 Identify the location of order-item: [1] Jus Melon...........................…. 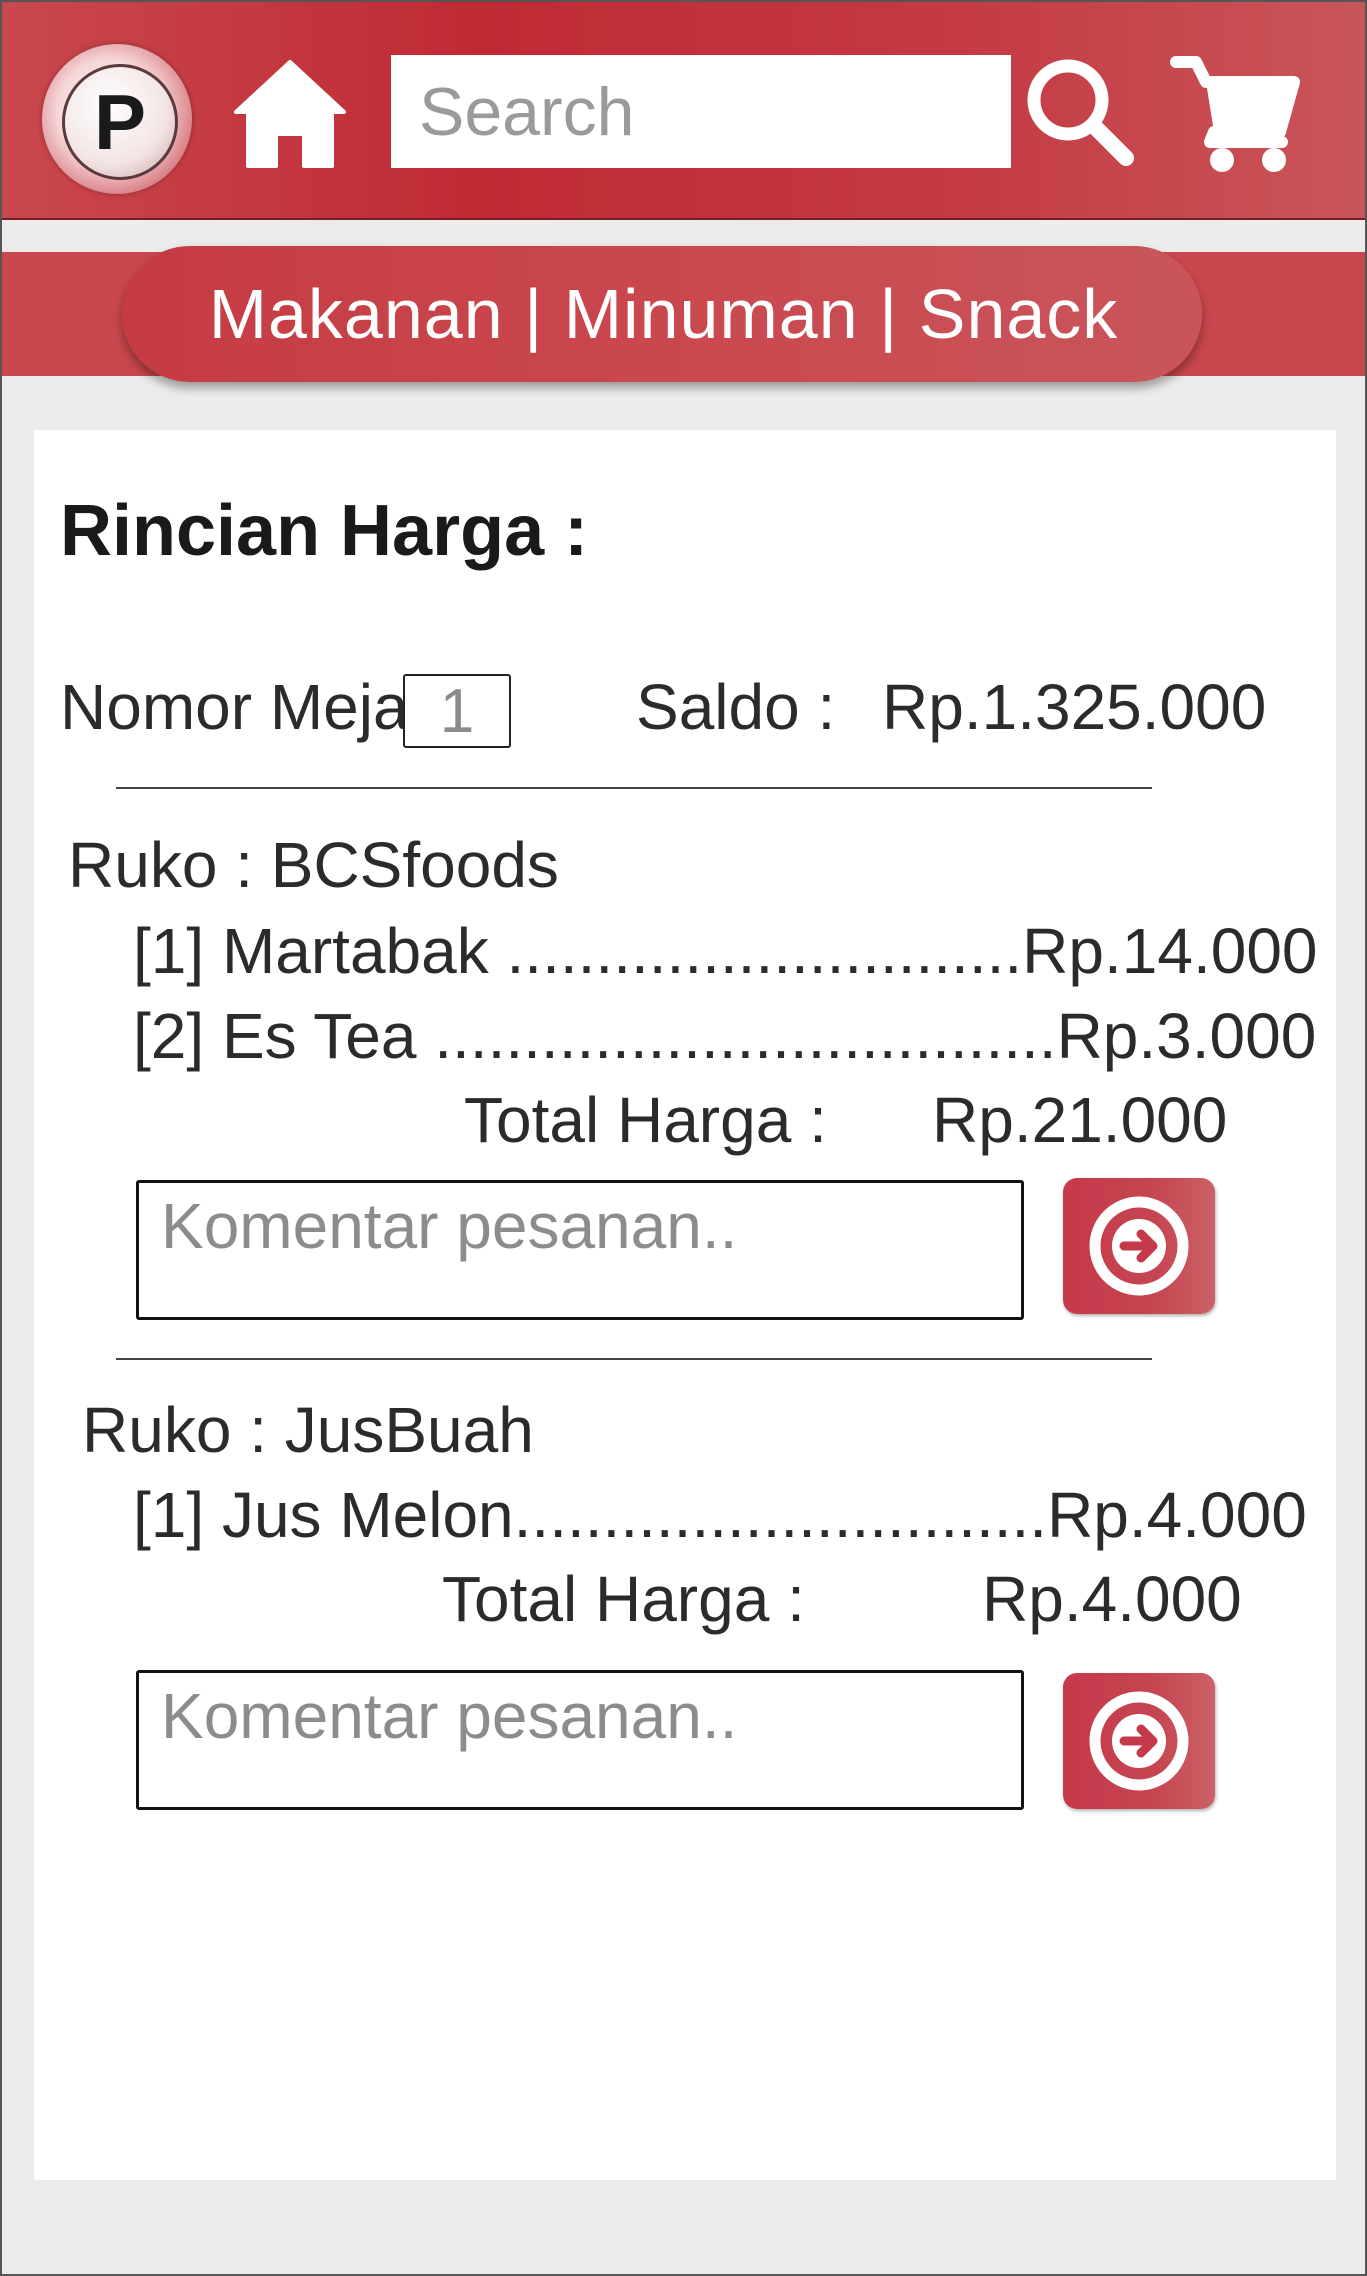
(720, 1515).